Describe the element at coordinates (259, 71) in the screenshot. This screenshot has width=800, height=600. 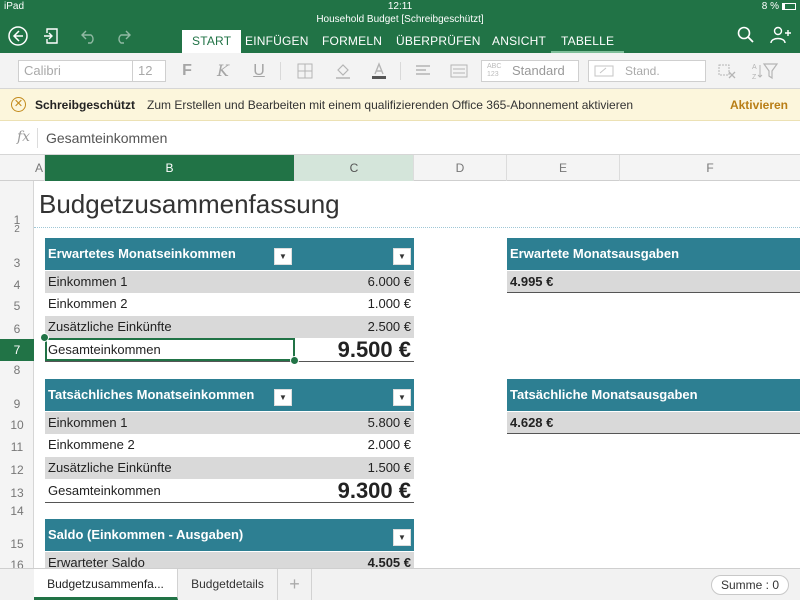
I see `underline-button: U` at that location.